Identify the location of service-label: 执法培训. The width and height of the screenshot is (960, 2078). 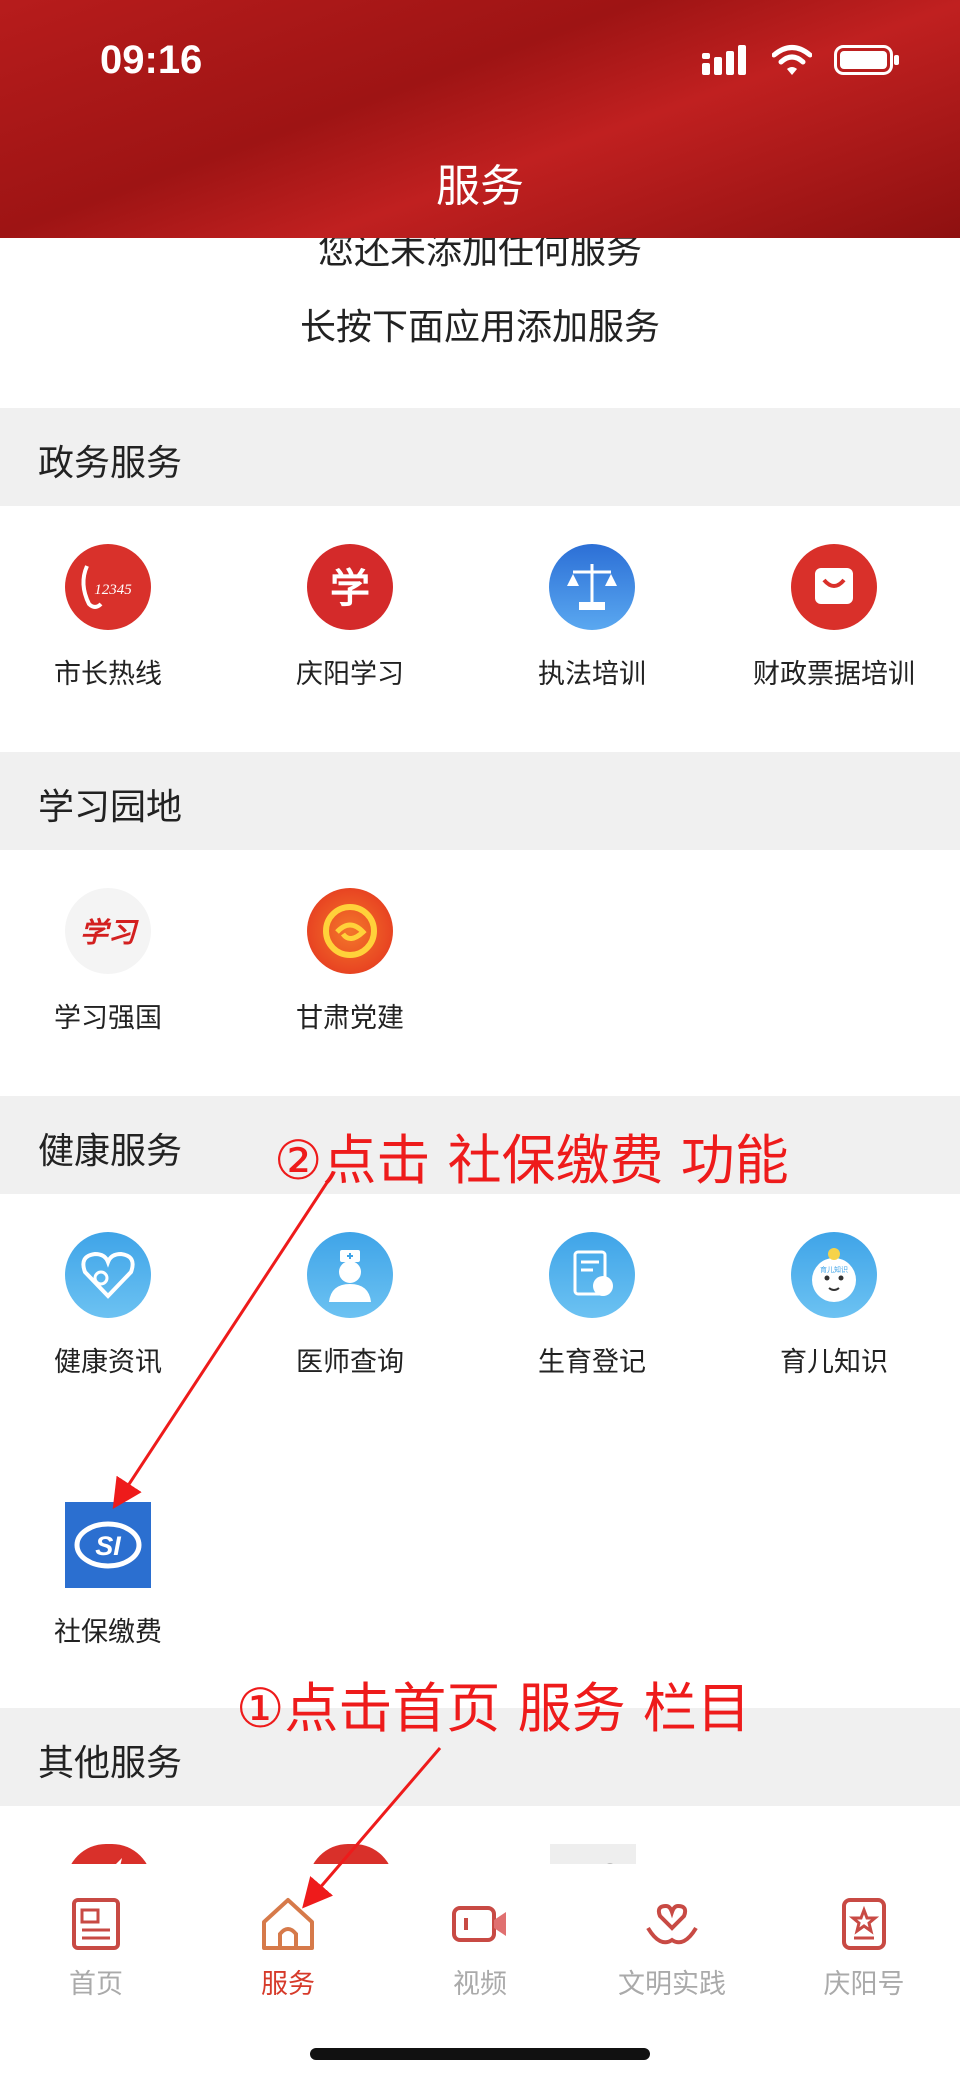
(592, 674).